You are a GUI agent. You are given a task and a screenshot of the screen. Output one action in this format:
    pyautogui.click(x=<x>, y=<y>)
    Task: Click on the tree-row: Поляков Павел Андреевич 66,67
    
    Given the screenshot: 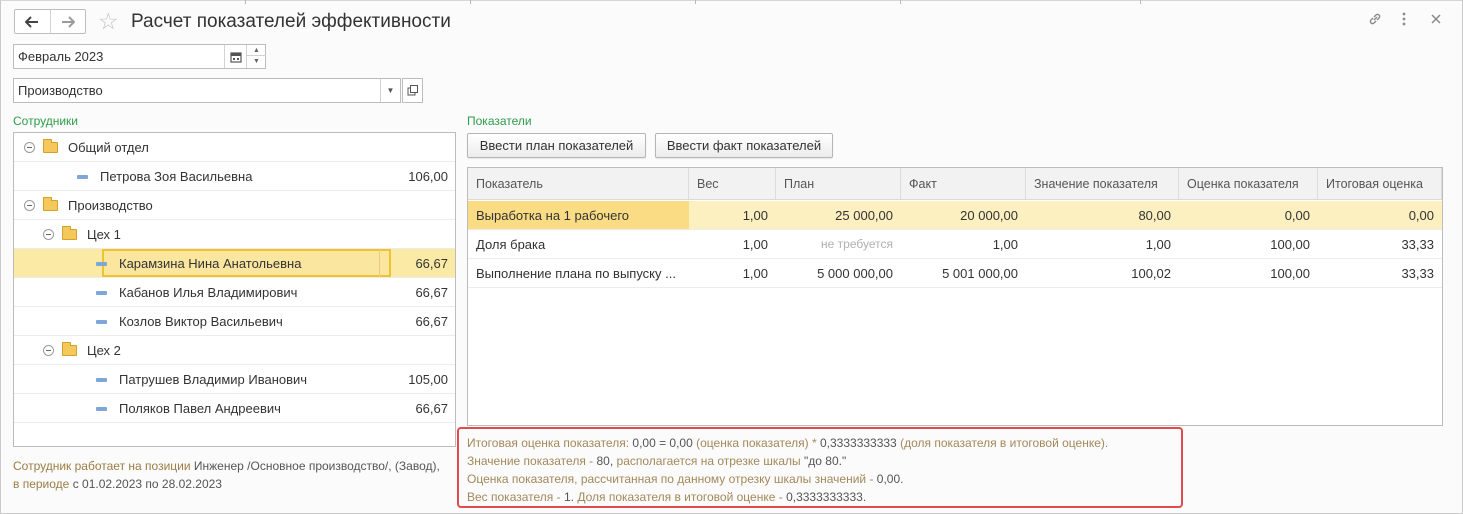 What is the action you would take?
    pyautogui.click(x=234, y=408)
    